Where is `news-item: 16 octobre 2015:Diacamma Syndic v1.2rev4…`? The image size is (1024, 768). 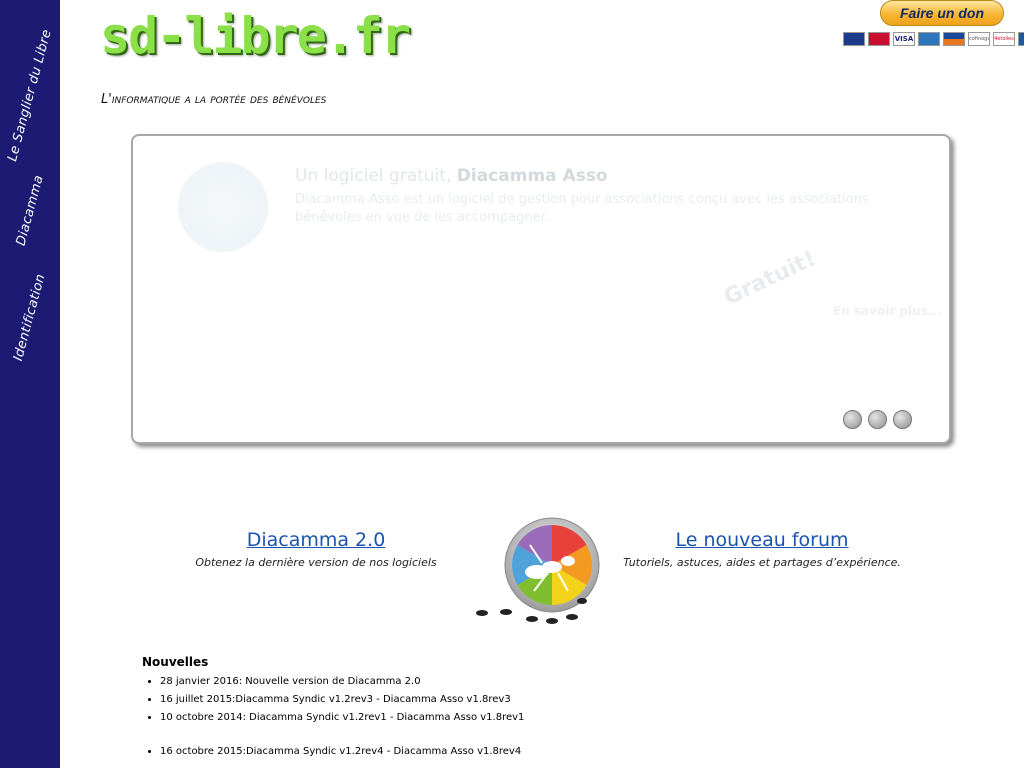
news-item: 16 octobre 2015:Diacamma Syndic v1.2rev4… is located at coordinates (451, 752).